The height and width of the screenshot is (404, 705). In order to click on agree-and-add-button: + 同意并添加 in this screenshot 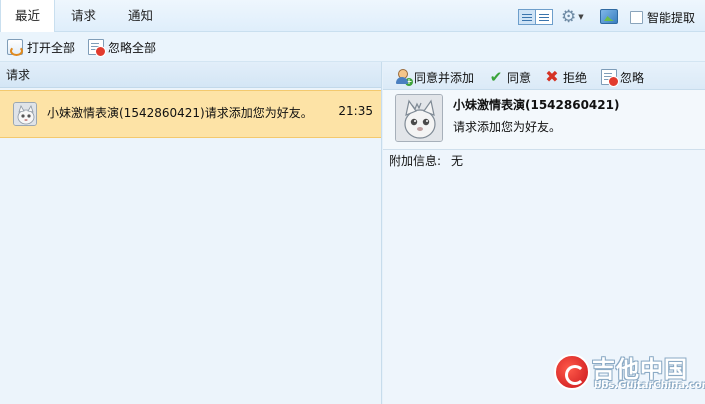, I will do `click(434, 77)`.